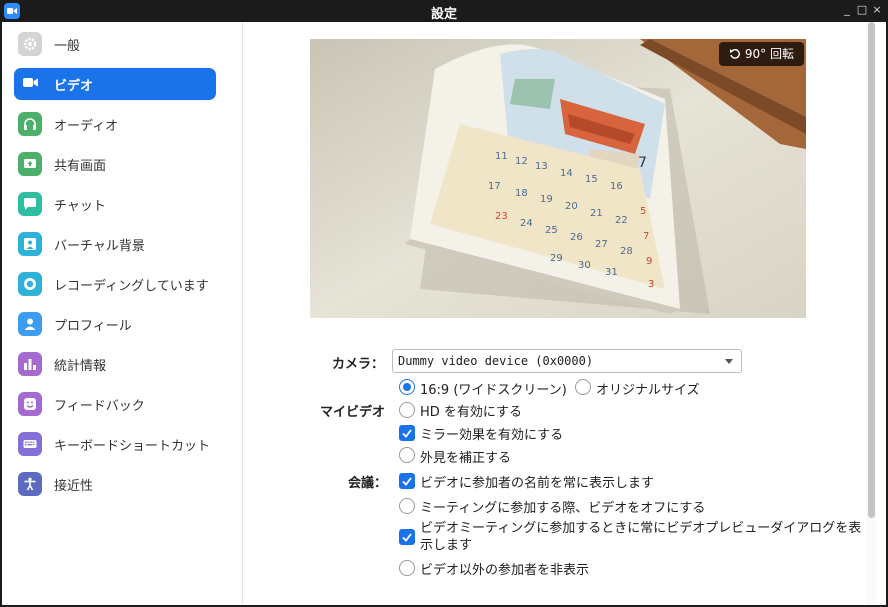 The width and height of the screenshot is (888, 607). What do you see at coordinates (115, 484) in the screenshot?
I see `sidebar-item-accessibility: 接近性` at bounding box center [115, 484].